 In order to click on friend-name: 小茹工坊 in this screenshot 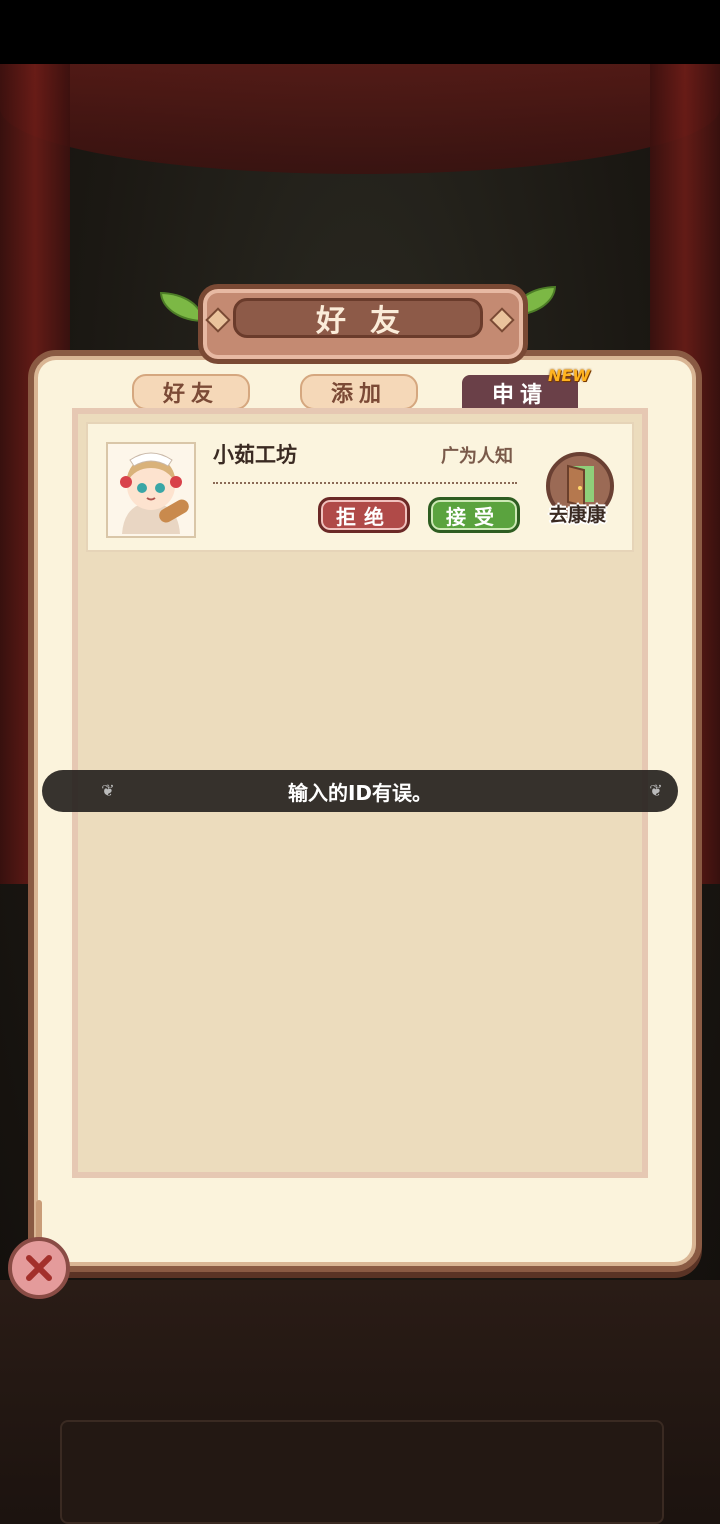, I will do `click(255, 455)`.